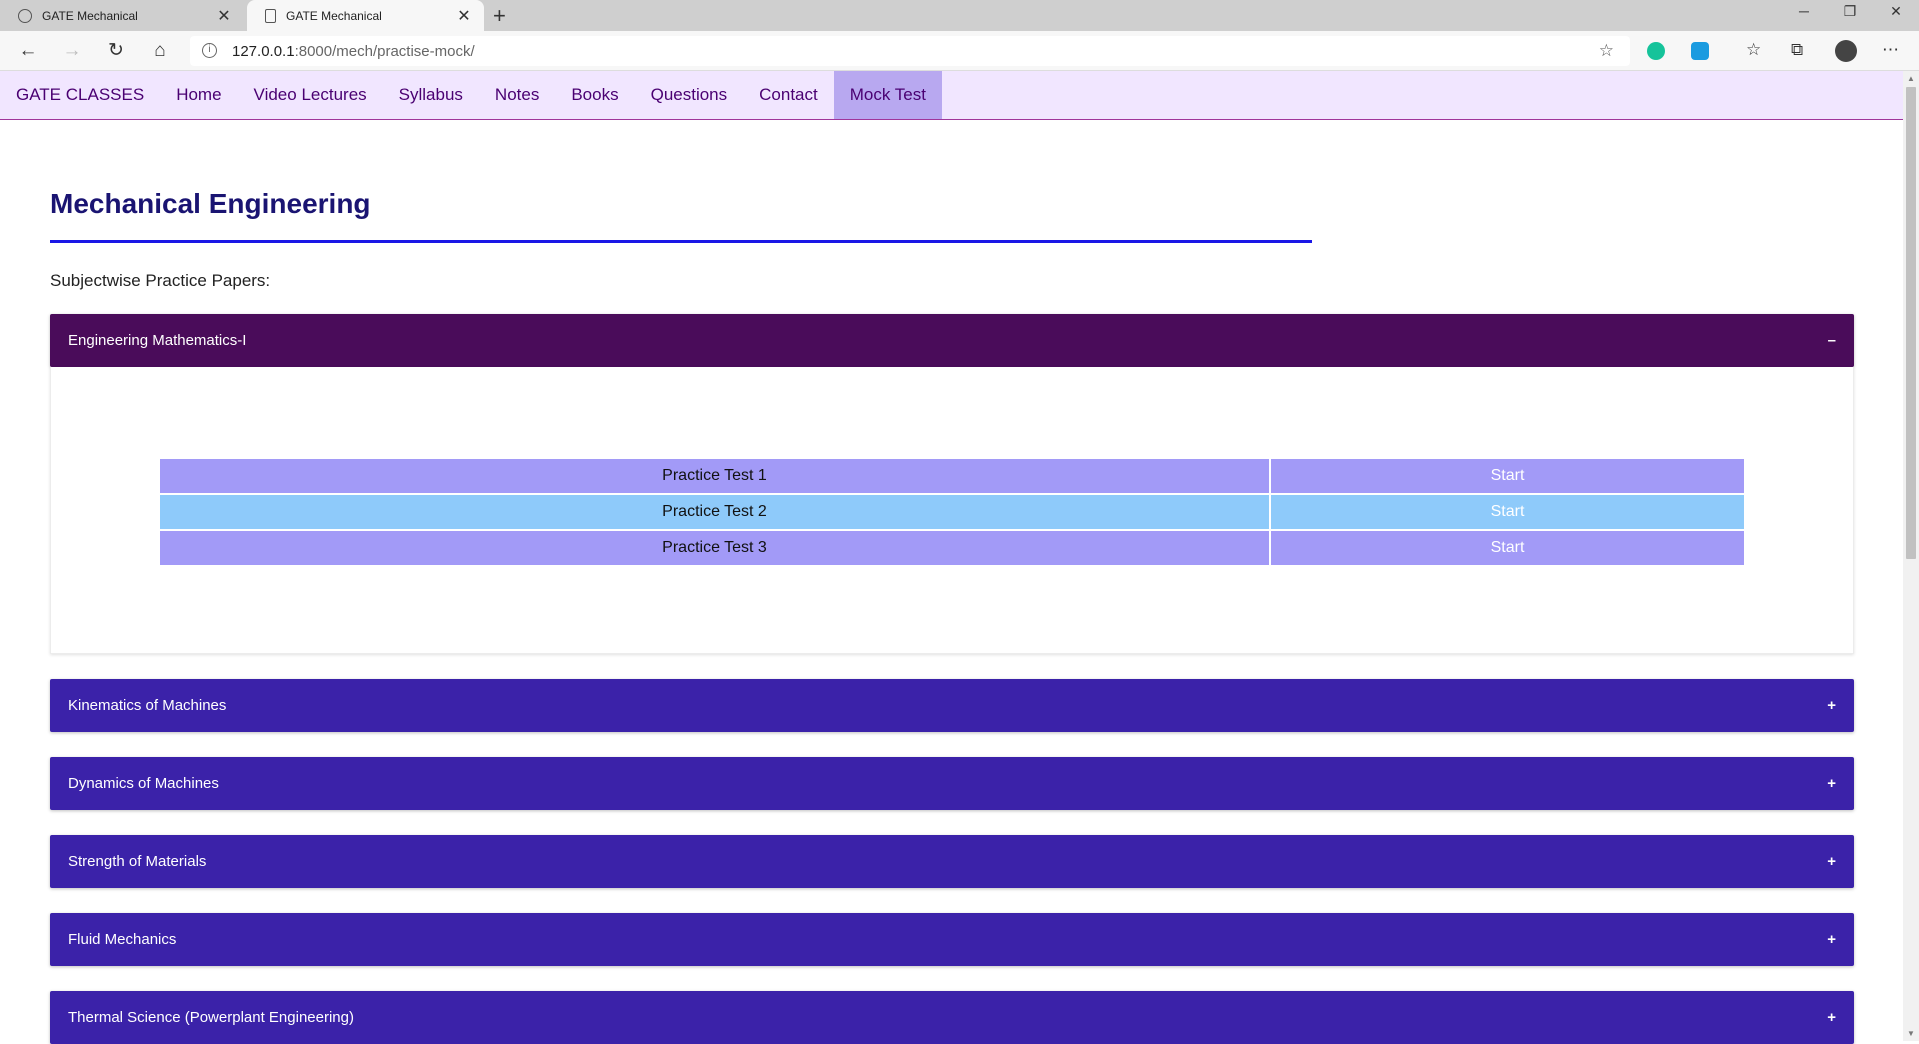 This screenshot has width=1919, height=1044. I want to click on nav-item-questions: Questions, so click(689, 95).